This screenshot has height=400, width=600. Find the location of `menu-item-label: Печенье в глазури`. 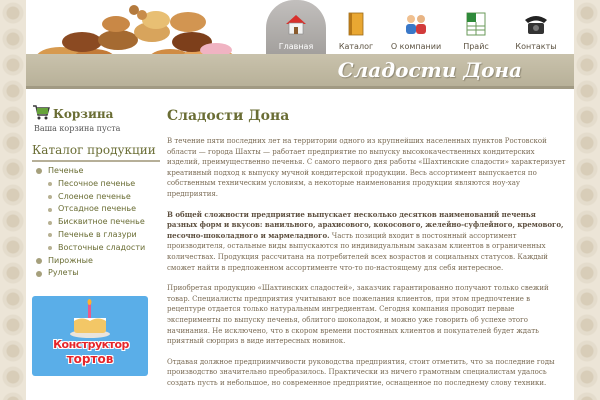

menu-item-label: Печенье в глазури is located at coordinates (97, 234).